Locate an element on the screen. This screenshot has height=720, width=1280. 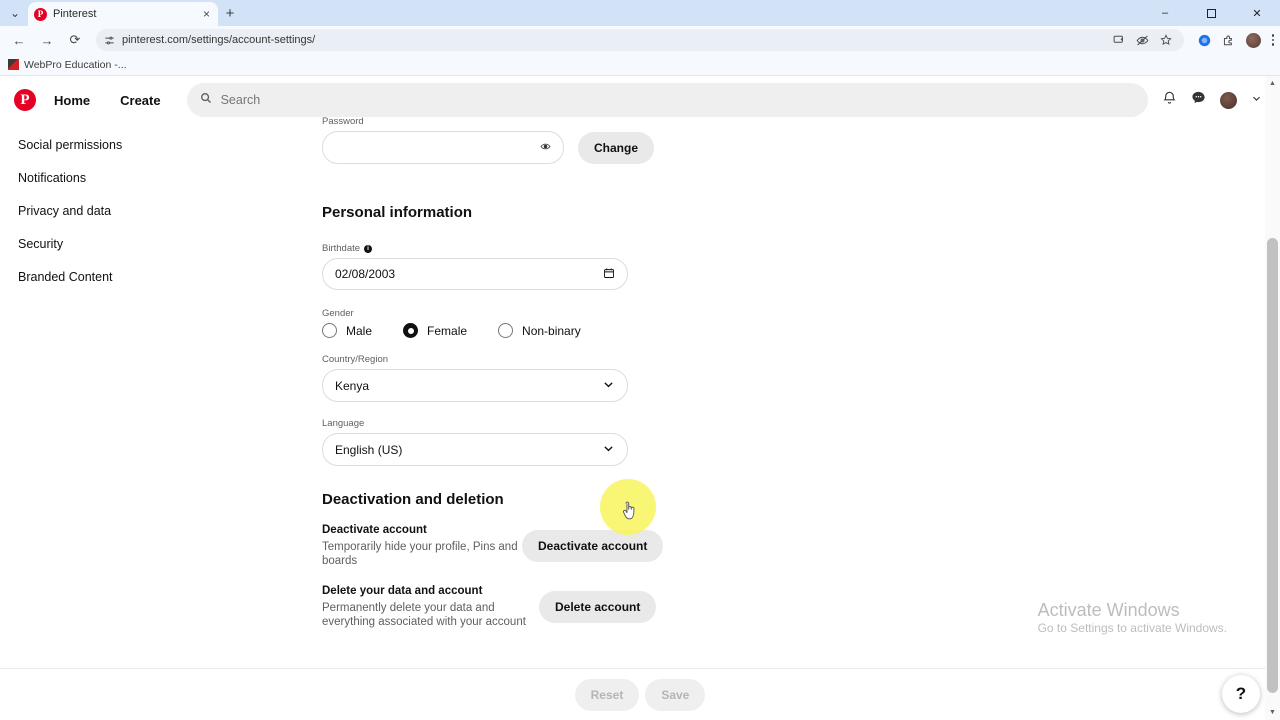
birthdate-field-group: Birthdate i 02/08/2003 is located at coordinates (672, 266).